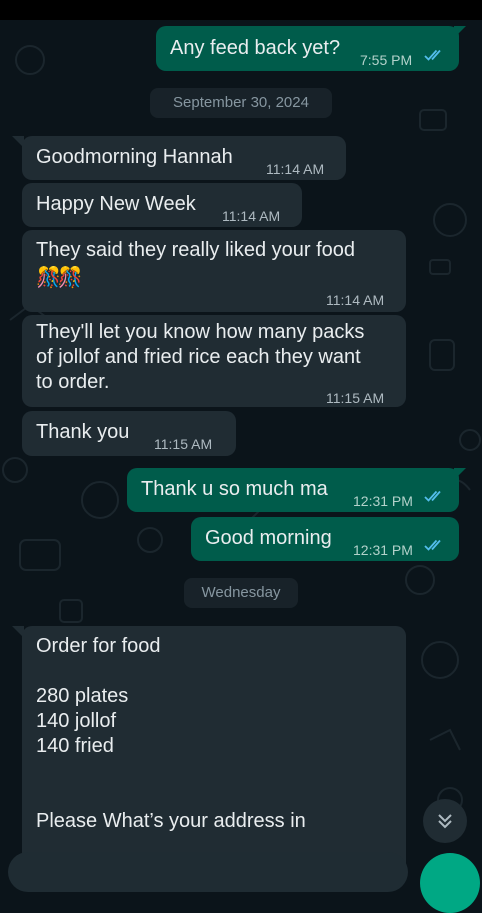 The width and height of the screenshot is (482, 913). I want to click on message-time: 7:55 PM, so click(386, 60).